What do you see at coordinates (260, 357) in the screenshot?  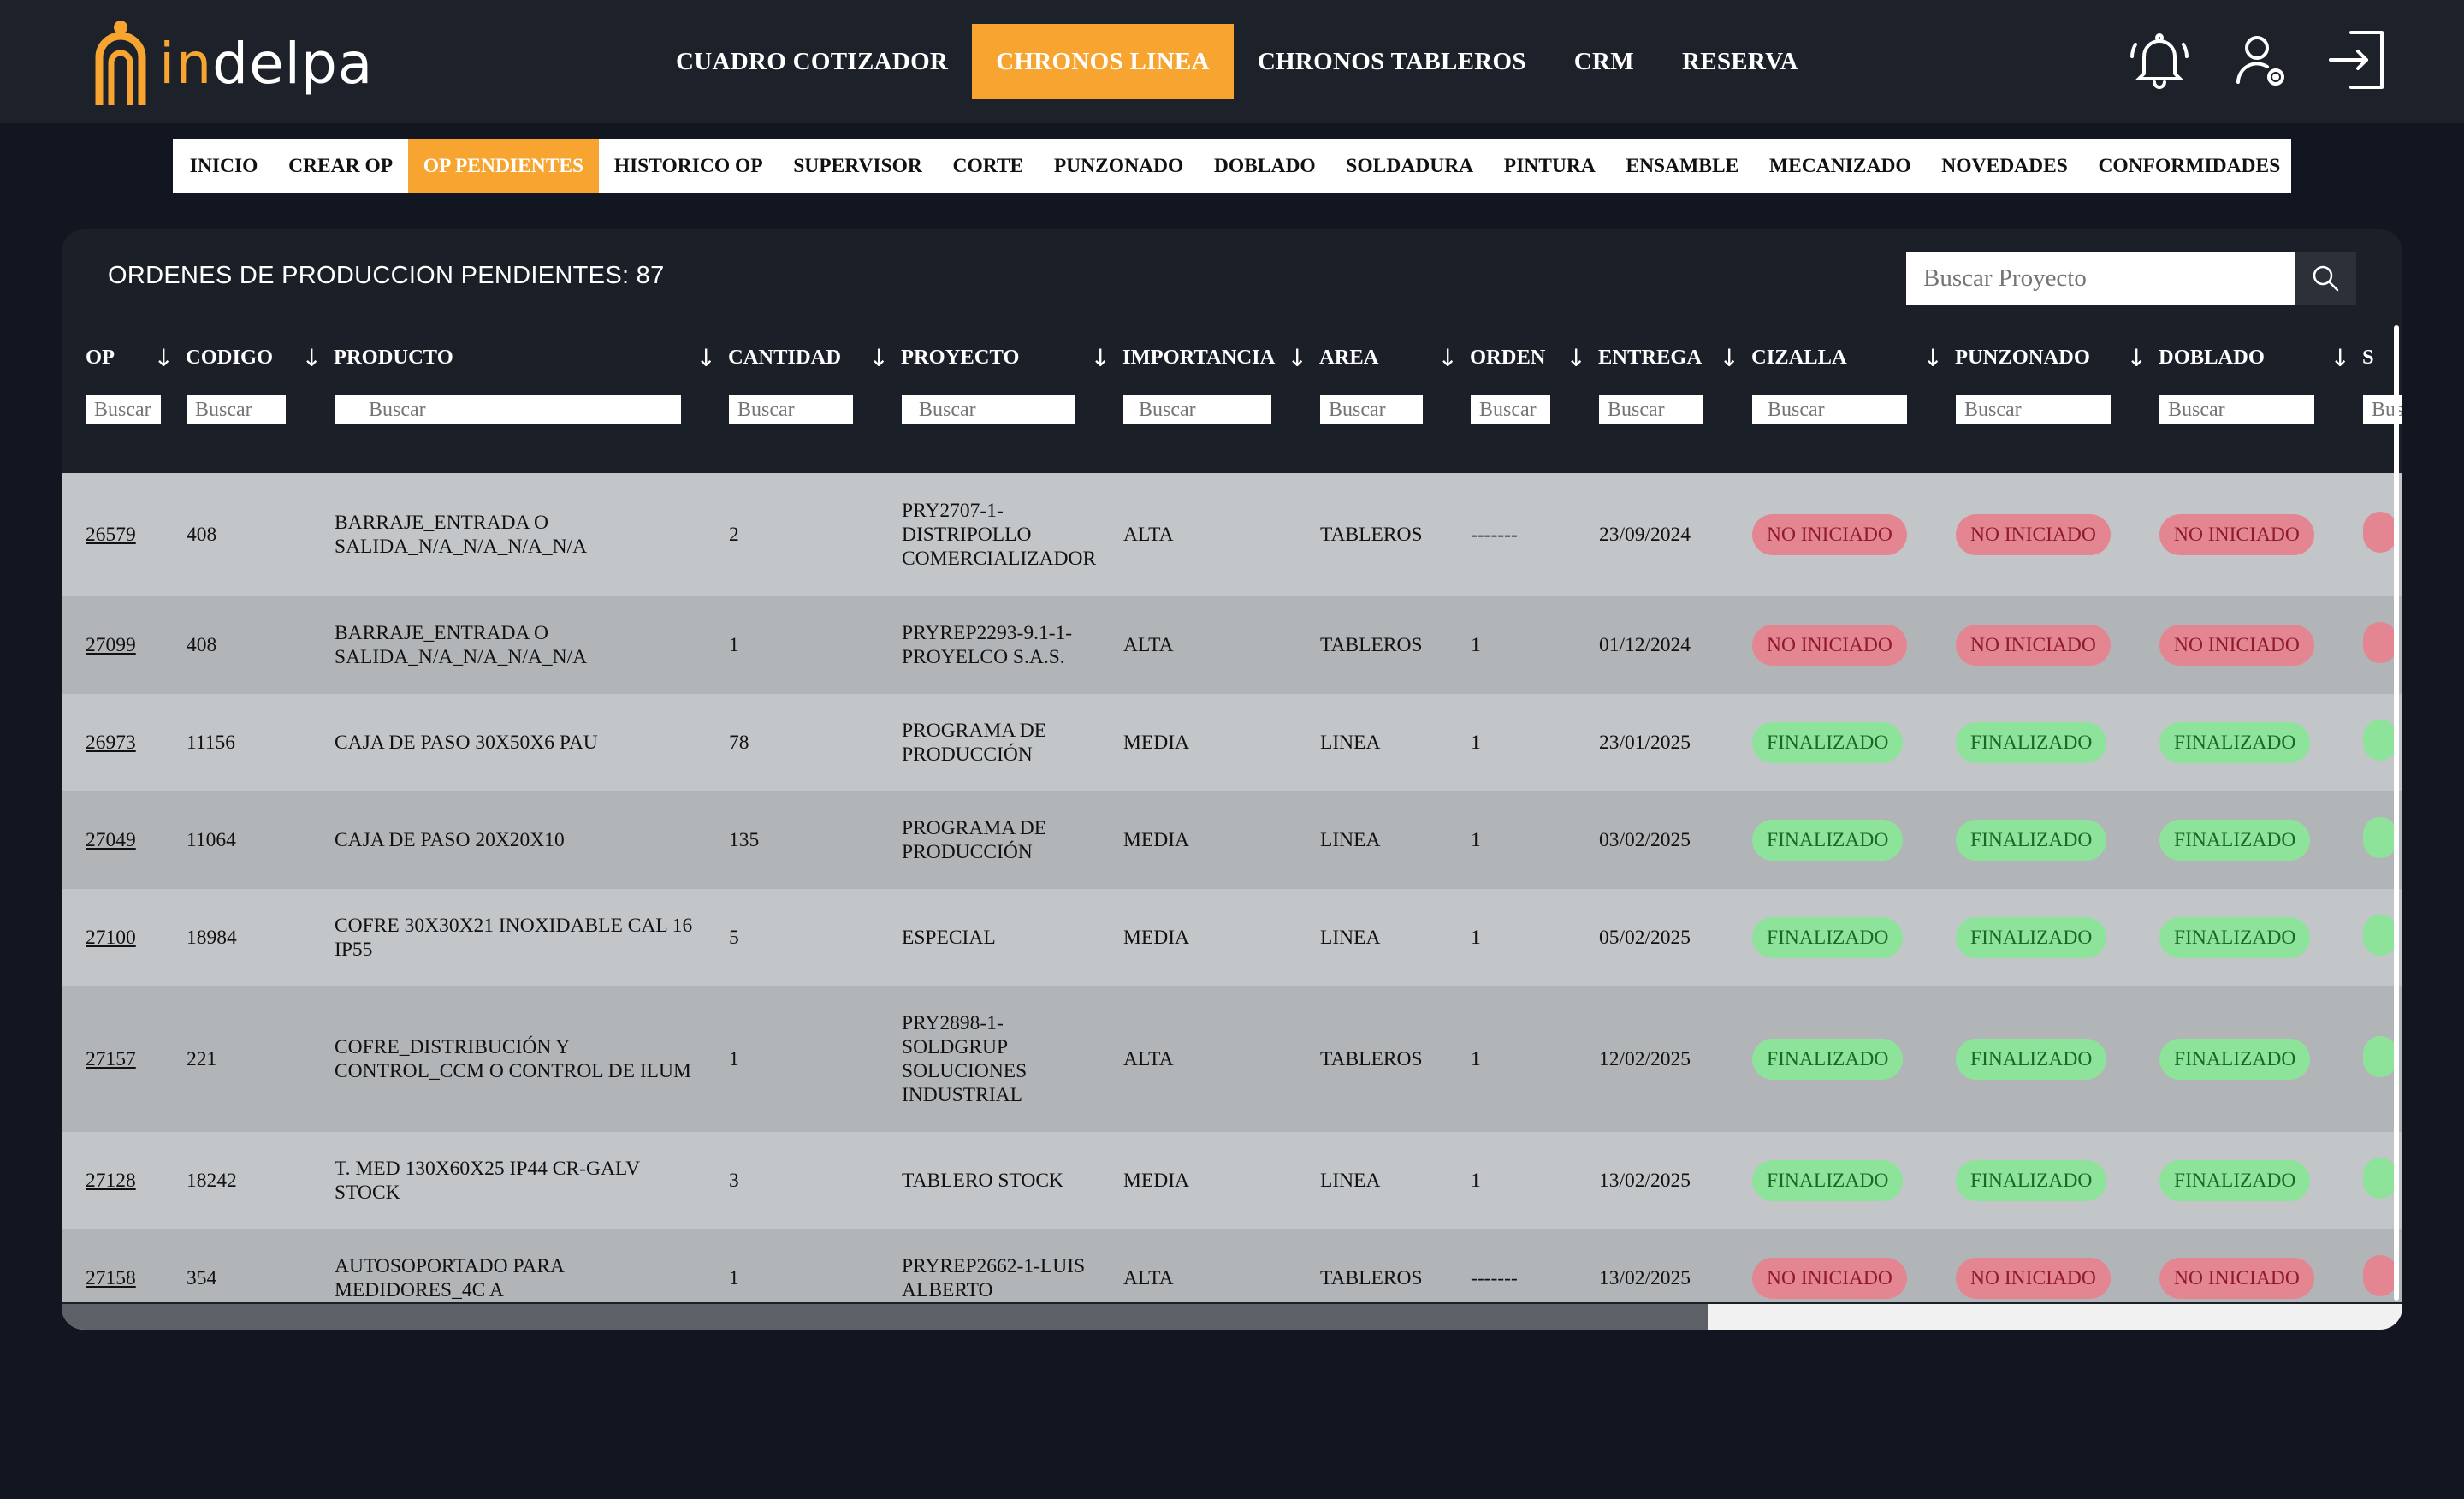 I see `col-codigo: CODIGO ↓` at bounding box center [260, 357].